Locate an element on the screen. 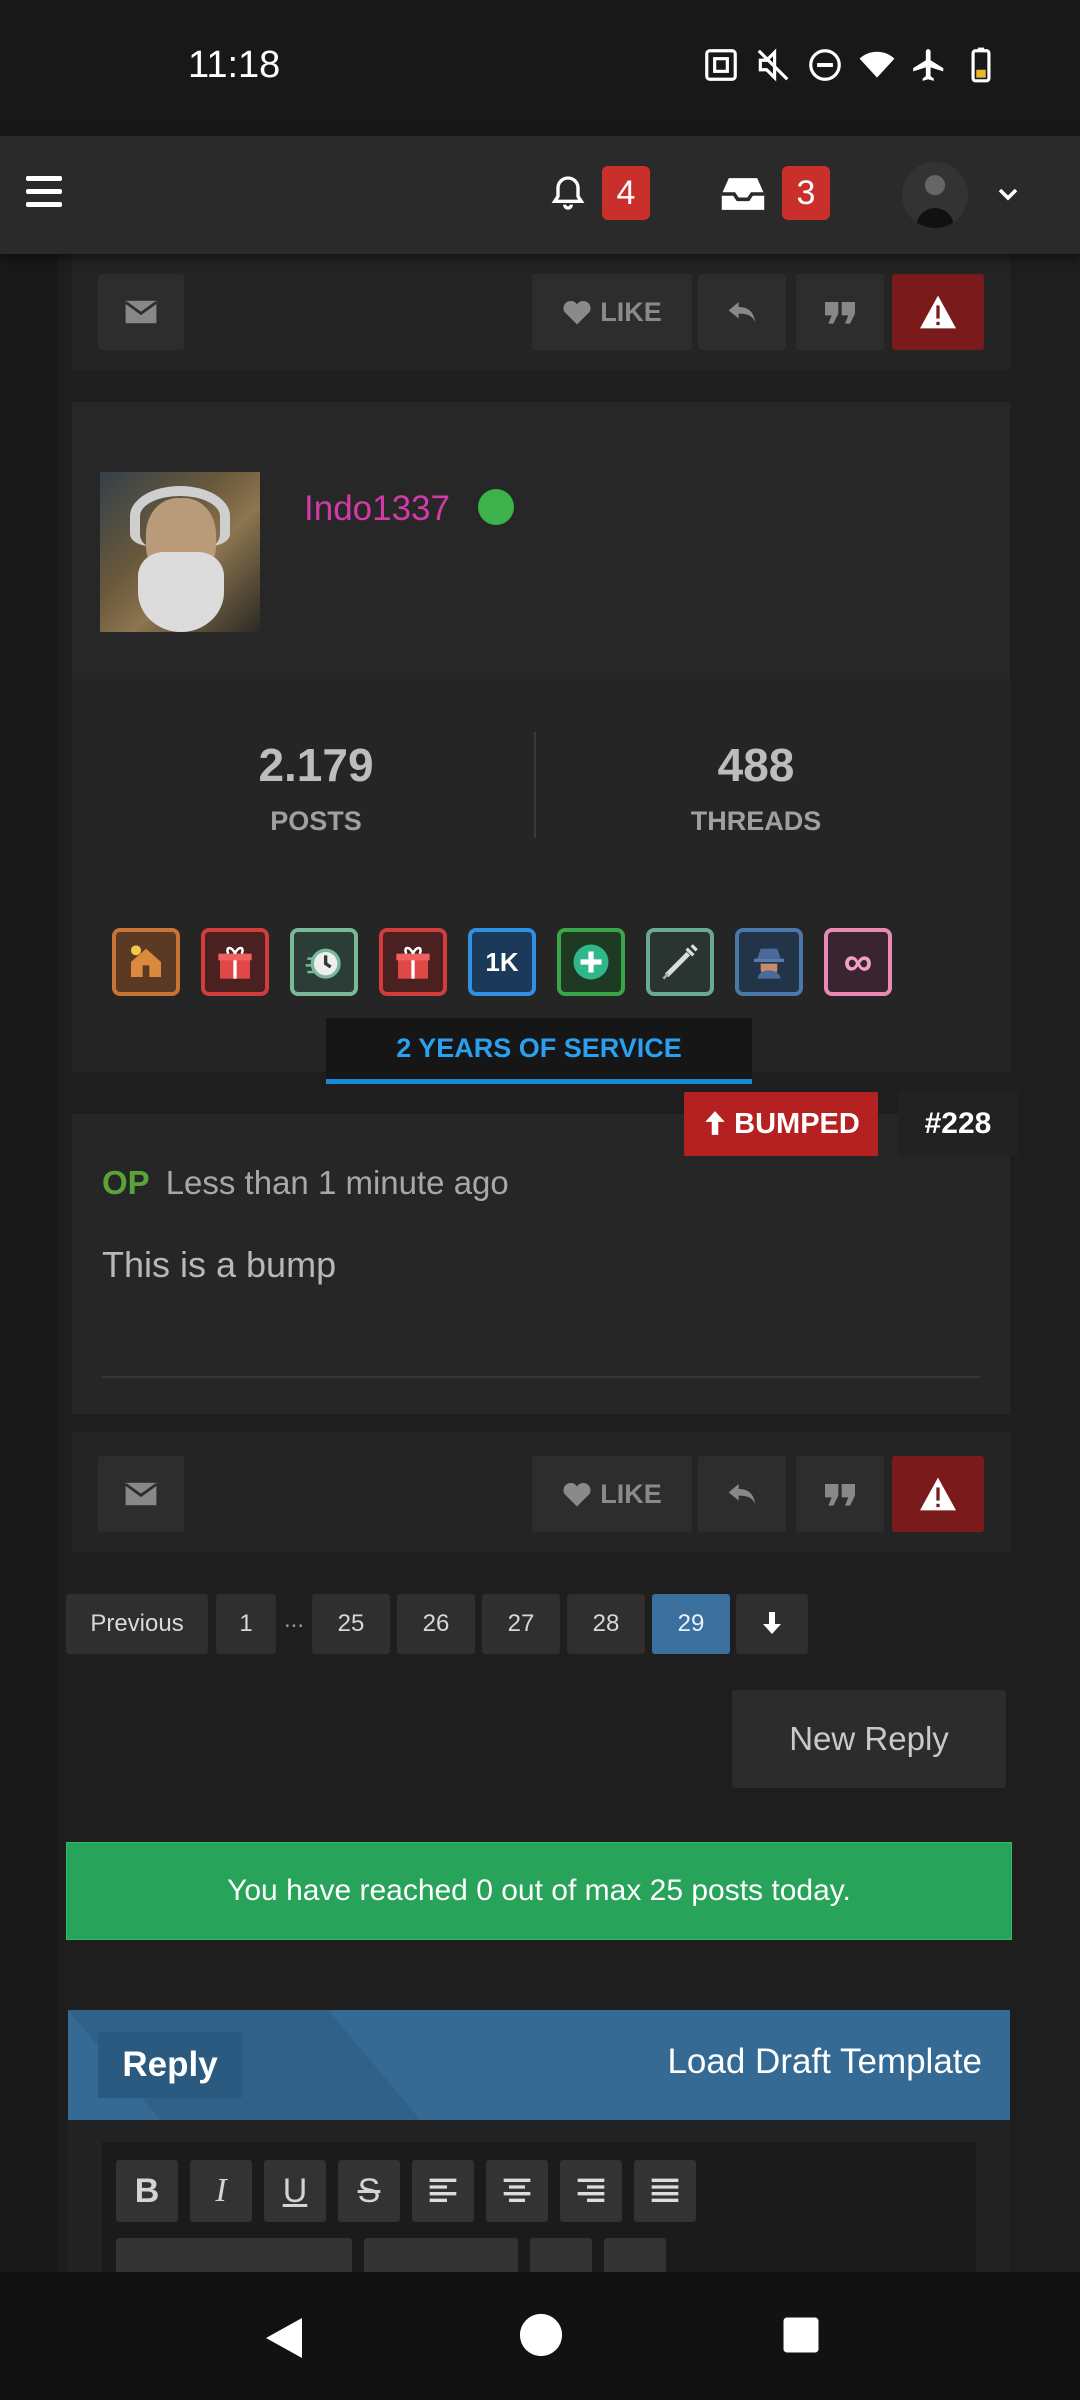 This screenshot has height=2400, width=1080. warning-icon is located at coordinates (938, 1494).